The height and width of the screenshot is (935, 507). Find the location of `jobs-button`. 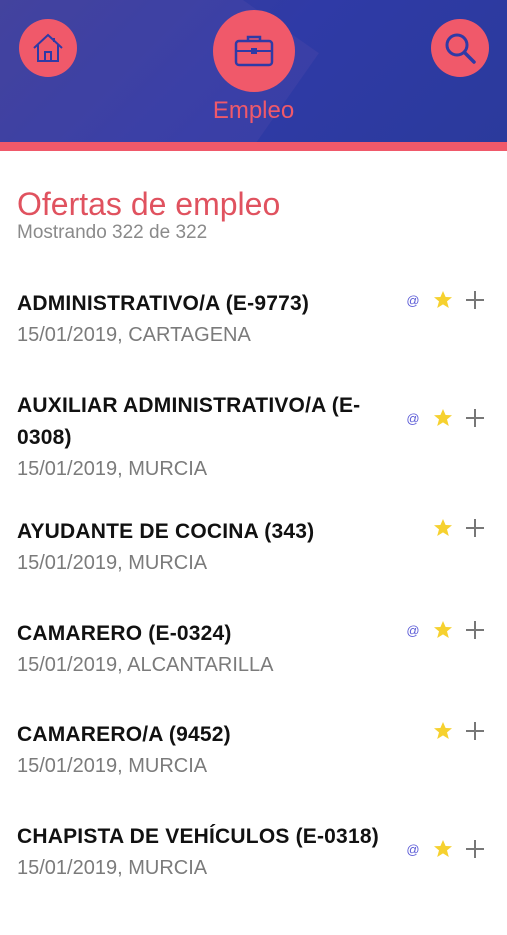

jobs-button is located at coordinates (254, 51).